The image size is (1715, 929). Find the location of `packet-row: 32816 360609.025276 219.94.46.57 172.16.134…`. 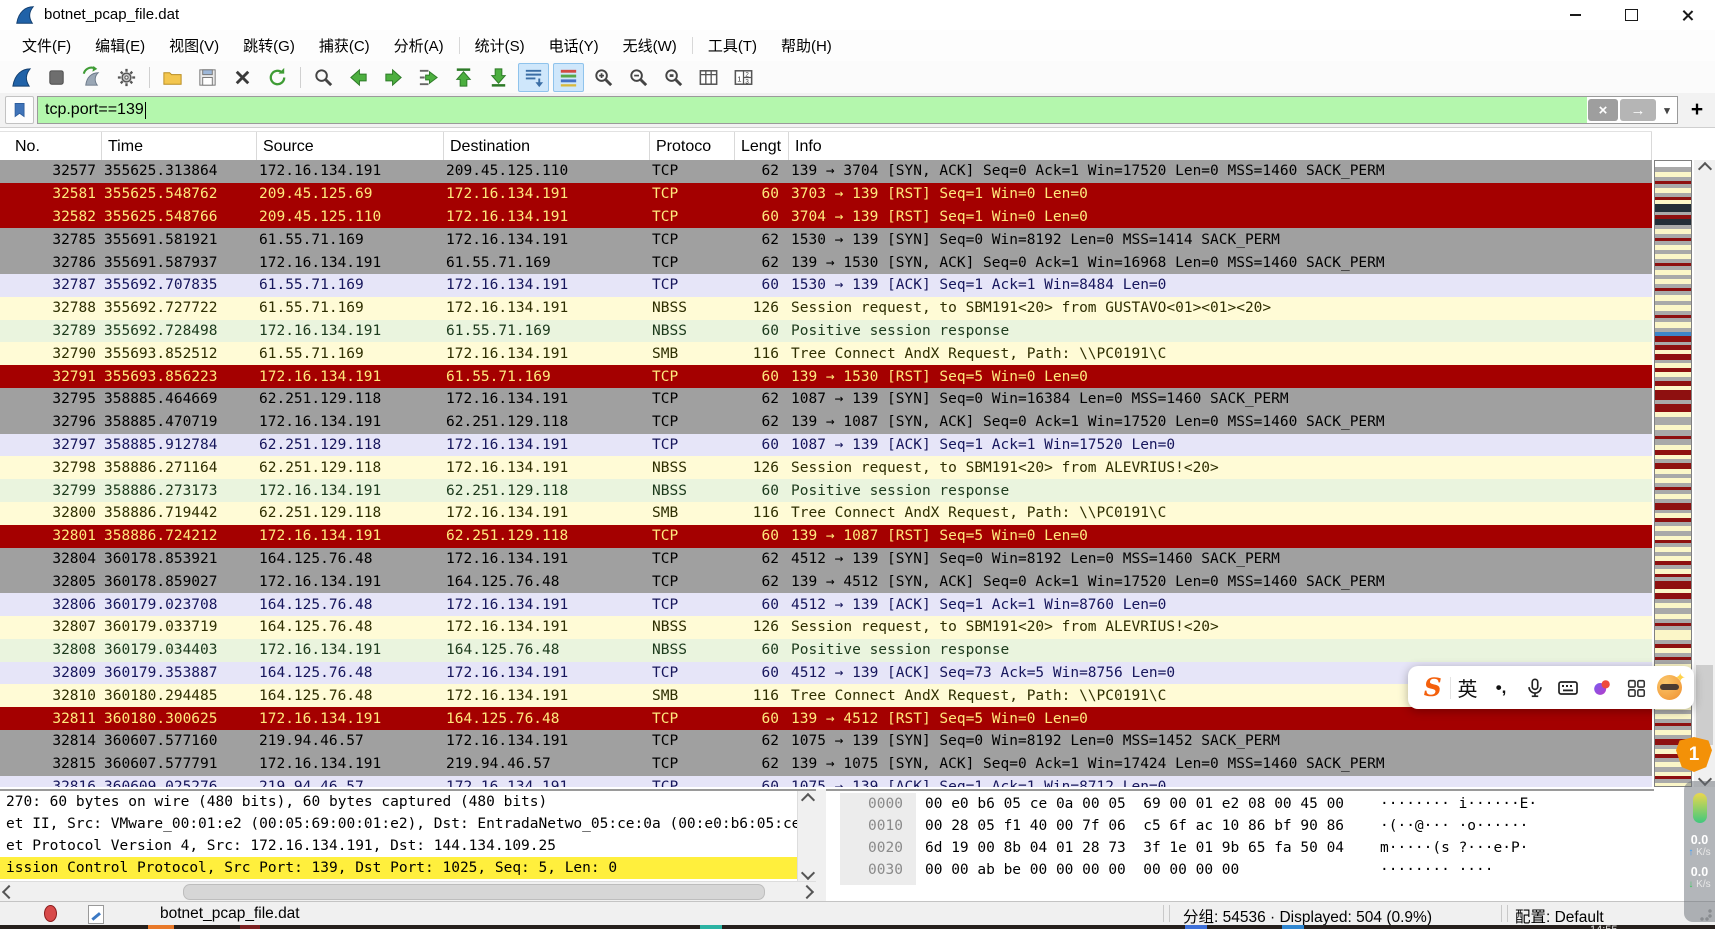

packet-row: 32816 360609.025276 219.94.46.57 172.16.134… is located at coordinates (826, 781).